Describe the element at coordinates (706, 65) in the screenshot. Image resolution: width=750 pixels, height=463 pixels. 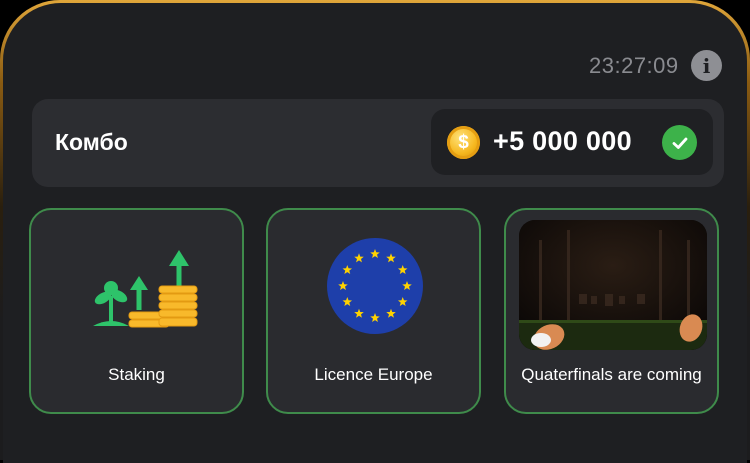
I see `info-icon: i` at that location.